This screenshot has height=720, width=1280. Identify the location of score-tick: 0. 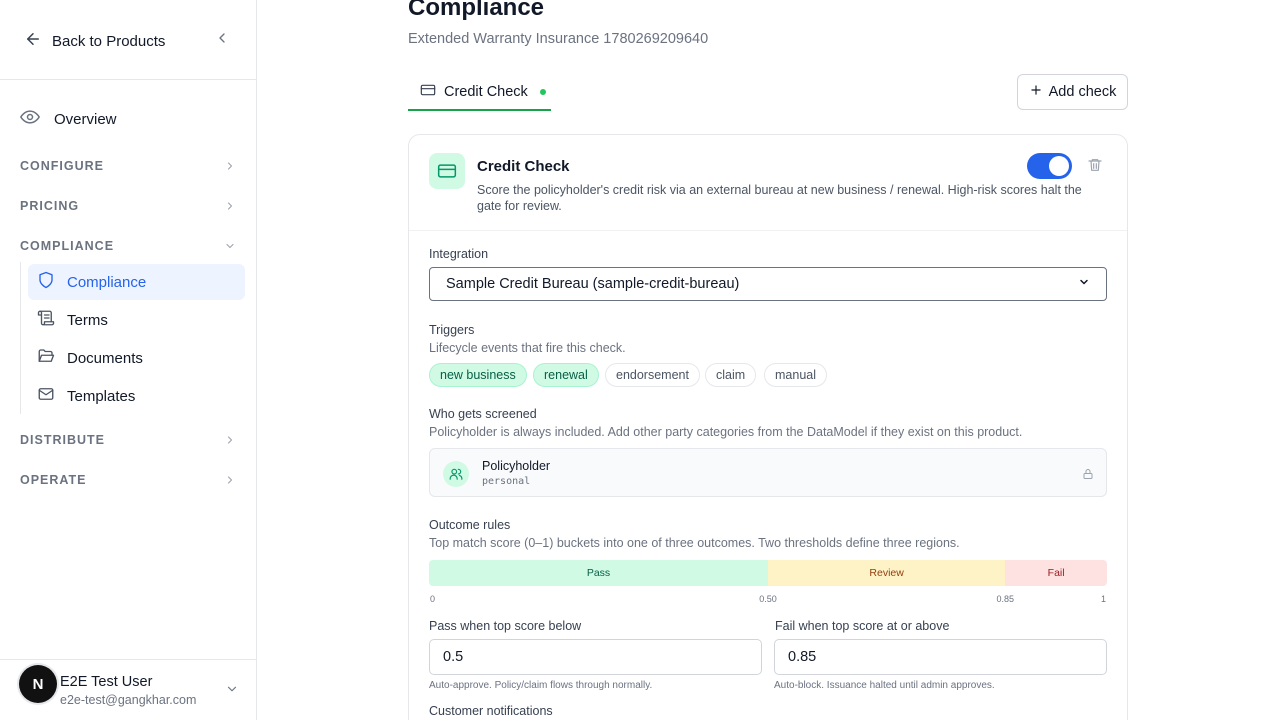
(433, 599).